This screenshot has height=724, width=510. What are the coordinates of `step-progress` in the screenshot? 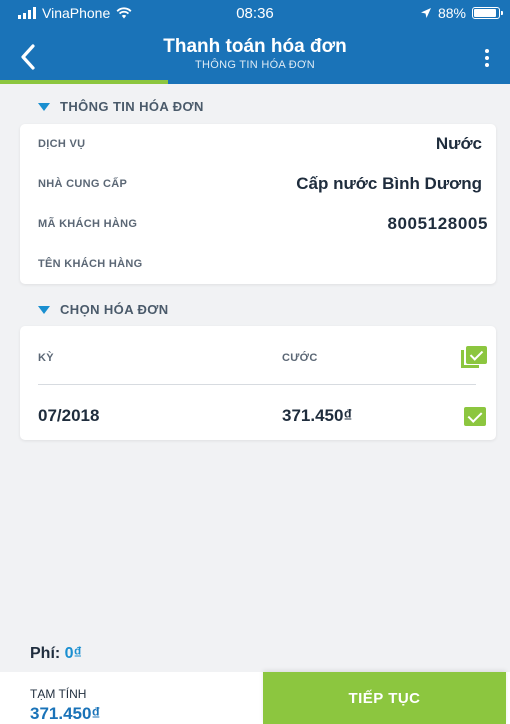 It's located at (255, 82).